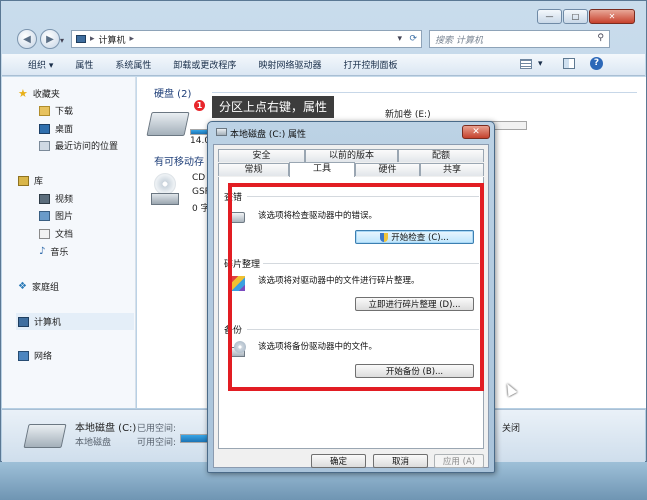 The height and width of the screenshot is (500, 647). I want to click on sidebar-label: 网络, so click(43, 357).